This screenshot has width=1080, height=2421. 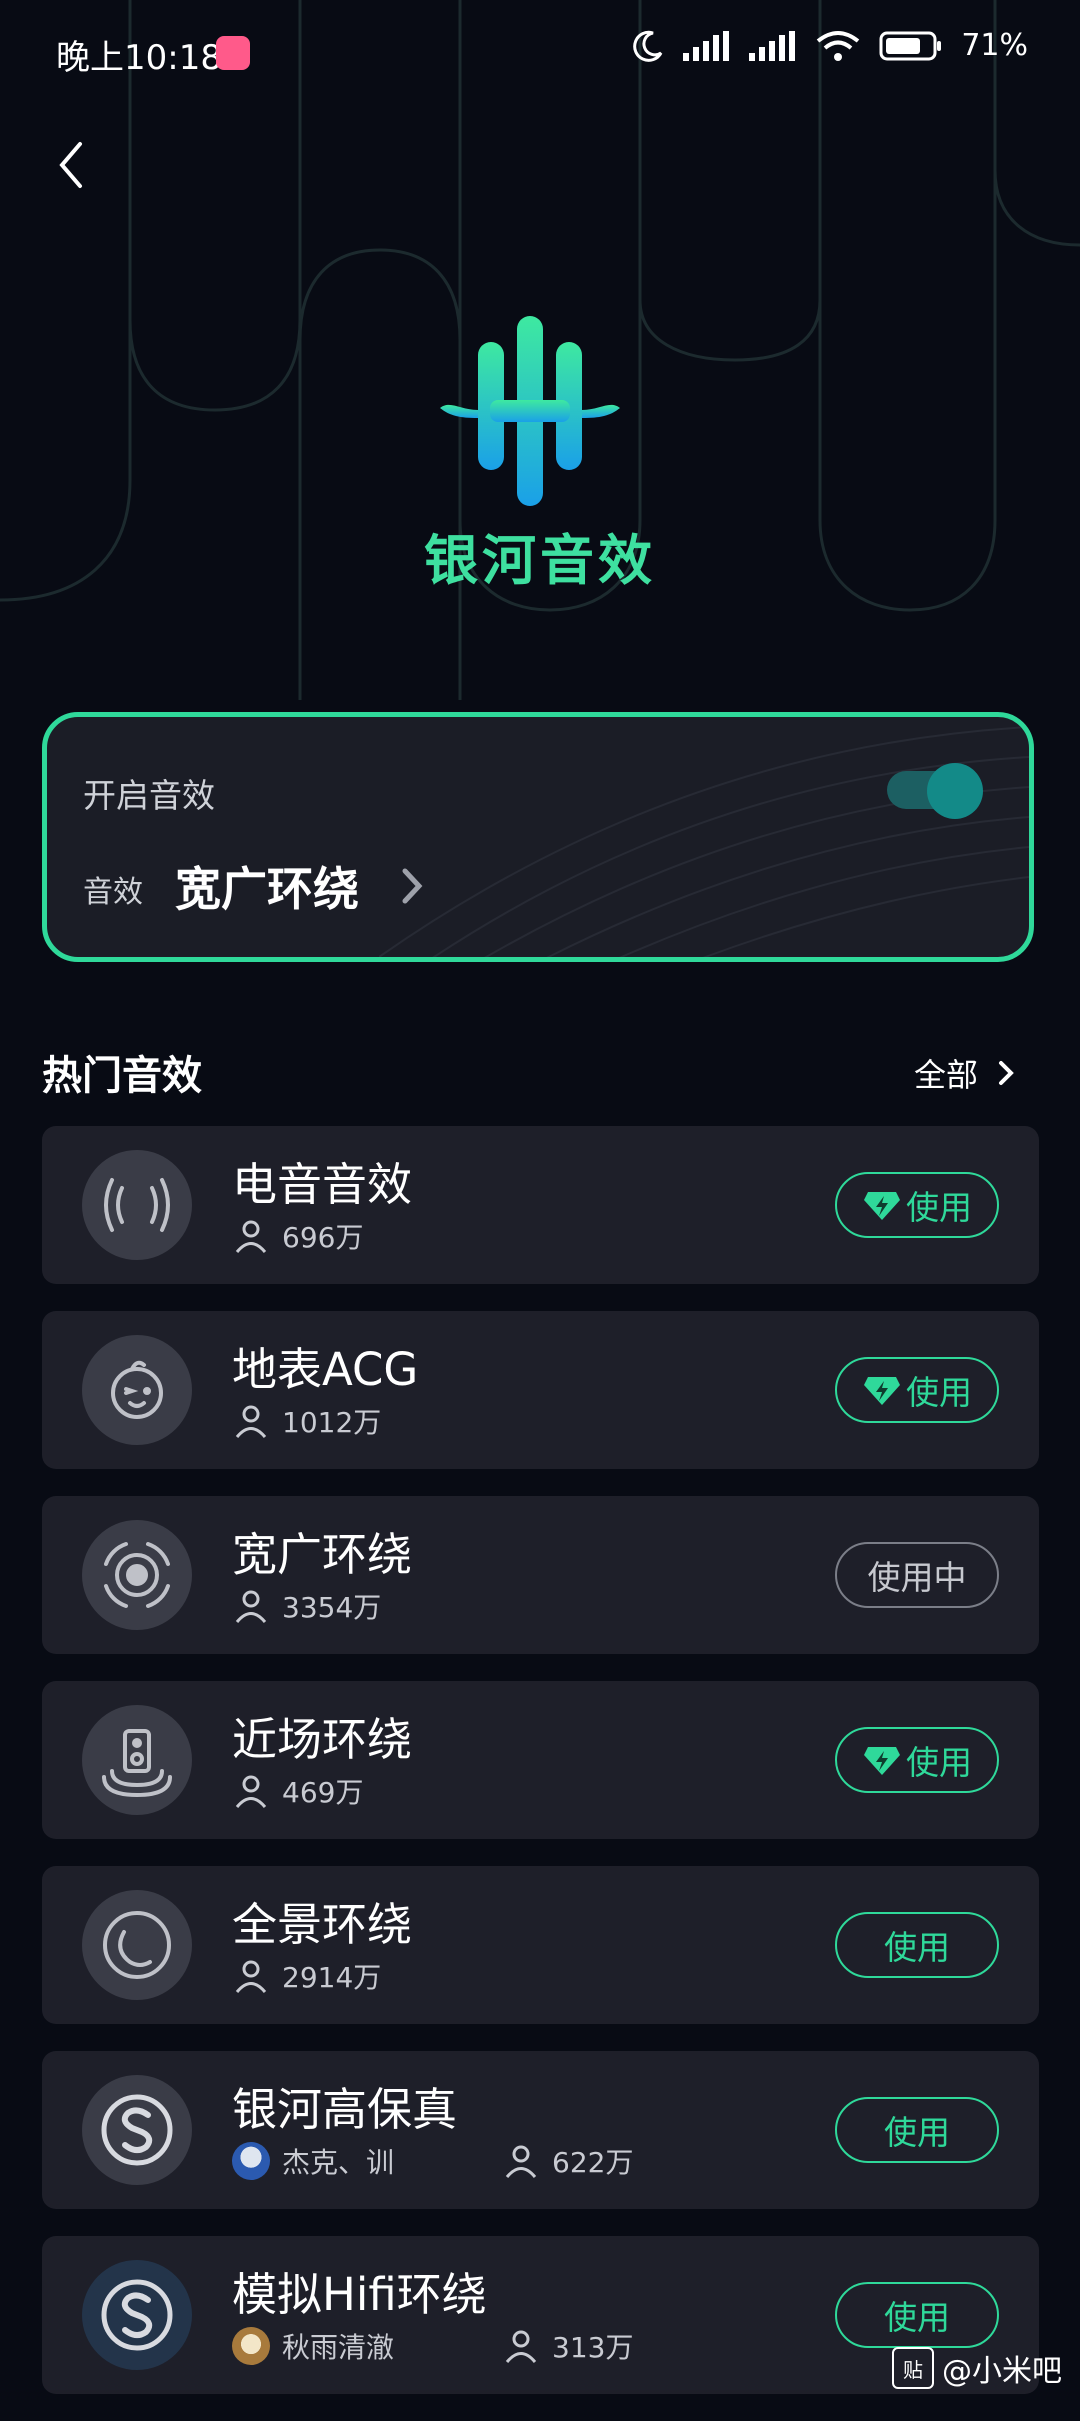 I want to click on effect-item: 全景环绕 2914万 使用, so click(x=540, y=1945).